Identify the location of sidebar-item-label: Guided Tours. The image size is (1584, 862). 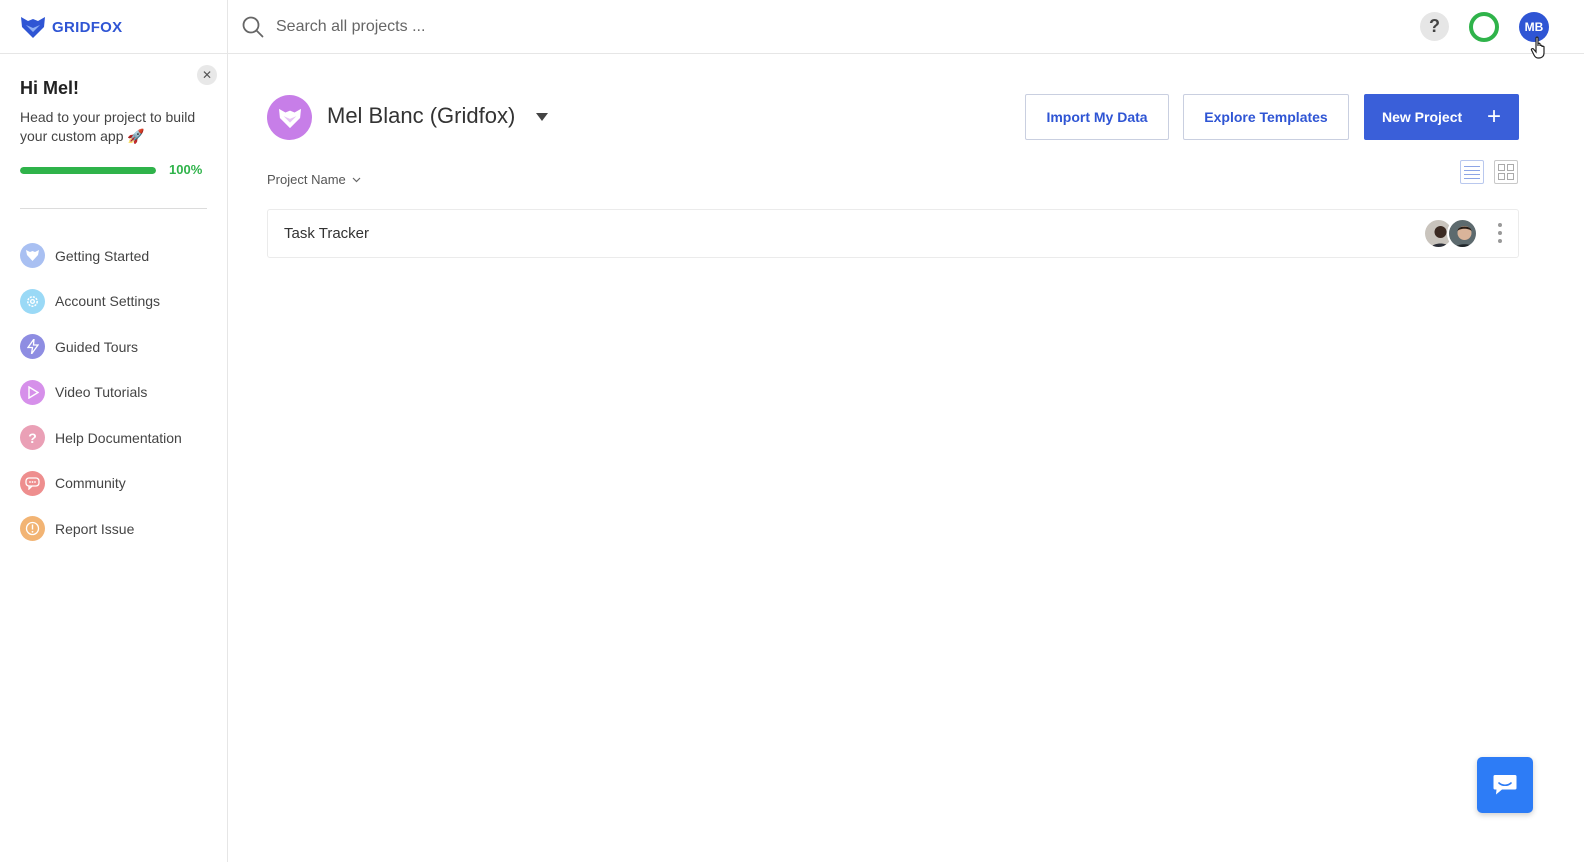
(97, 346).